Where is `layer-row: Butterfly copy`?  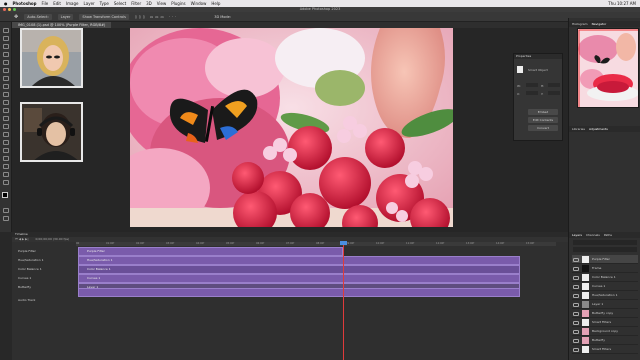 layer-row: Butterfly copy is located at coordinates (605, 313).